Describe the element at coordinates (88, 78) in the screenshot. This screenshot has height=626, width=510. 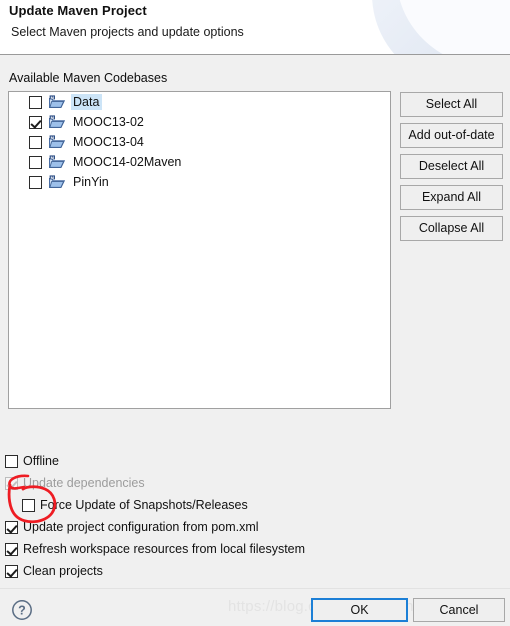
I see `tree-section-label: Available Maven Codebases` at that location.